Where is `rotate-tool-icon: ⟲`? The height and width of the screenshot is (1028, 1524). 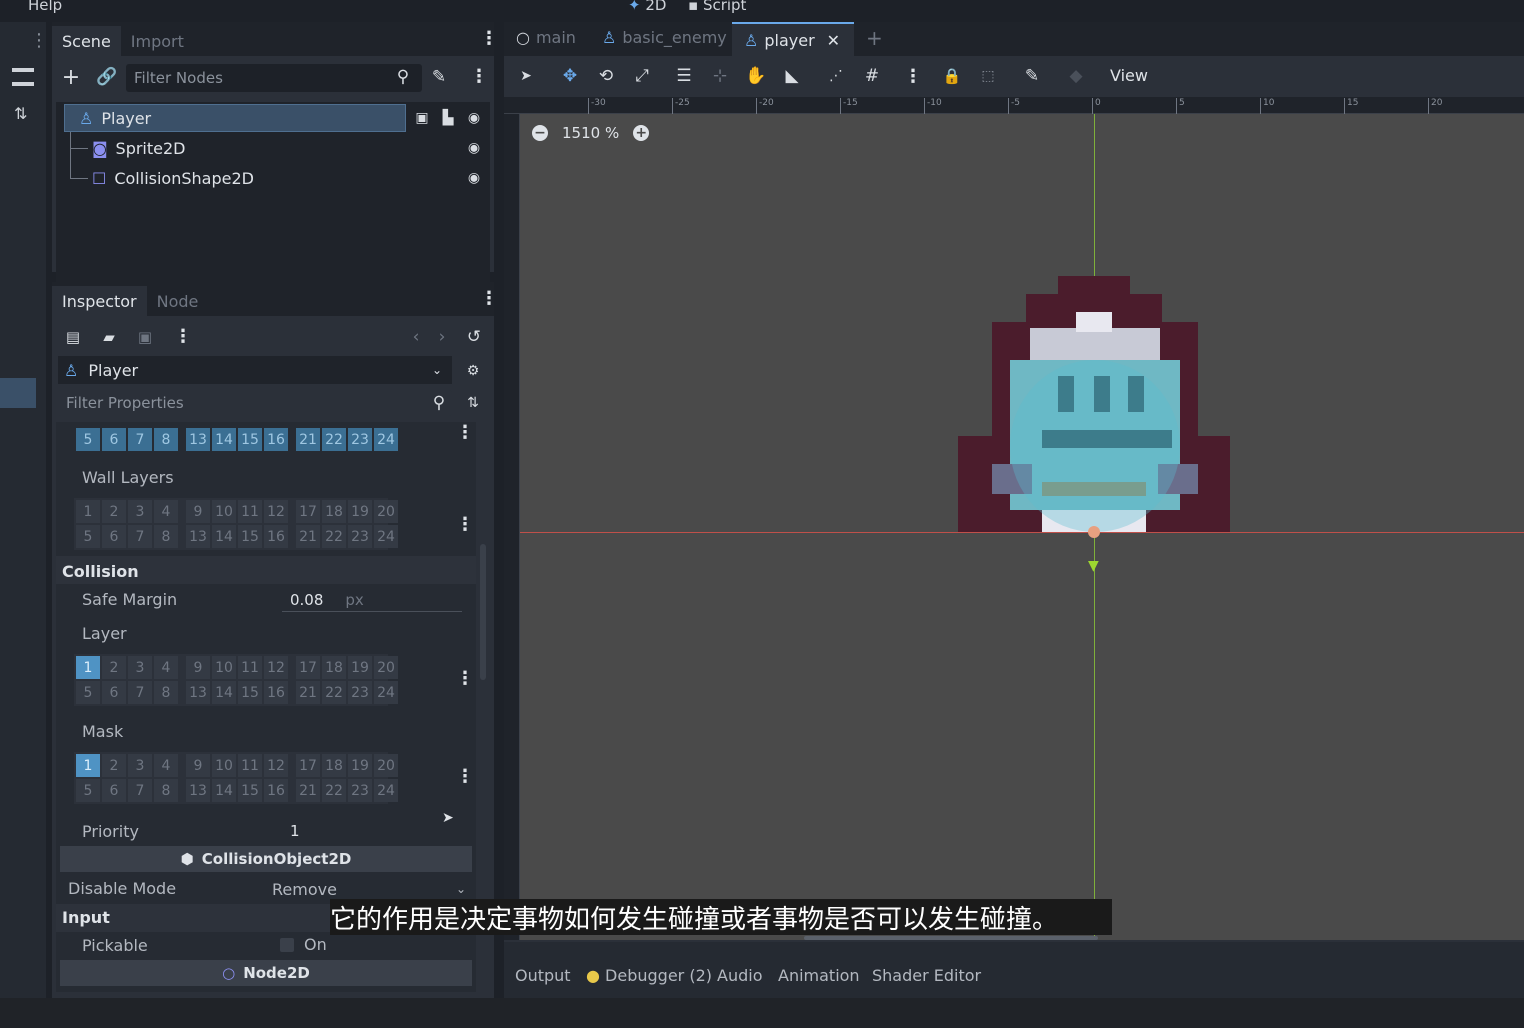
rotate-tool-icon: ⟲ is located at coordinates (606, 76).